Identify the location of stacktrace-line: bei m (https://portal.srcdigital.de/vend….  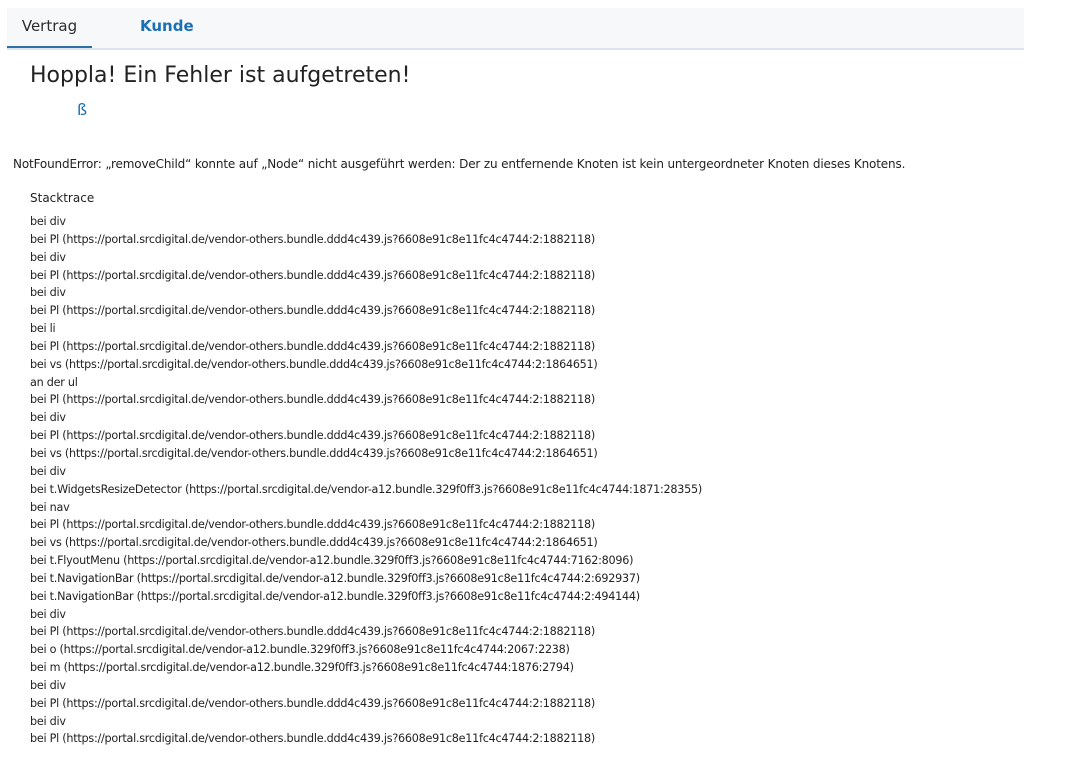
(302, 668).